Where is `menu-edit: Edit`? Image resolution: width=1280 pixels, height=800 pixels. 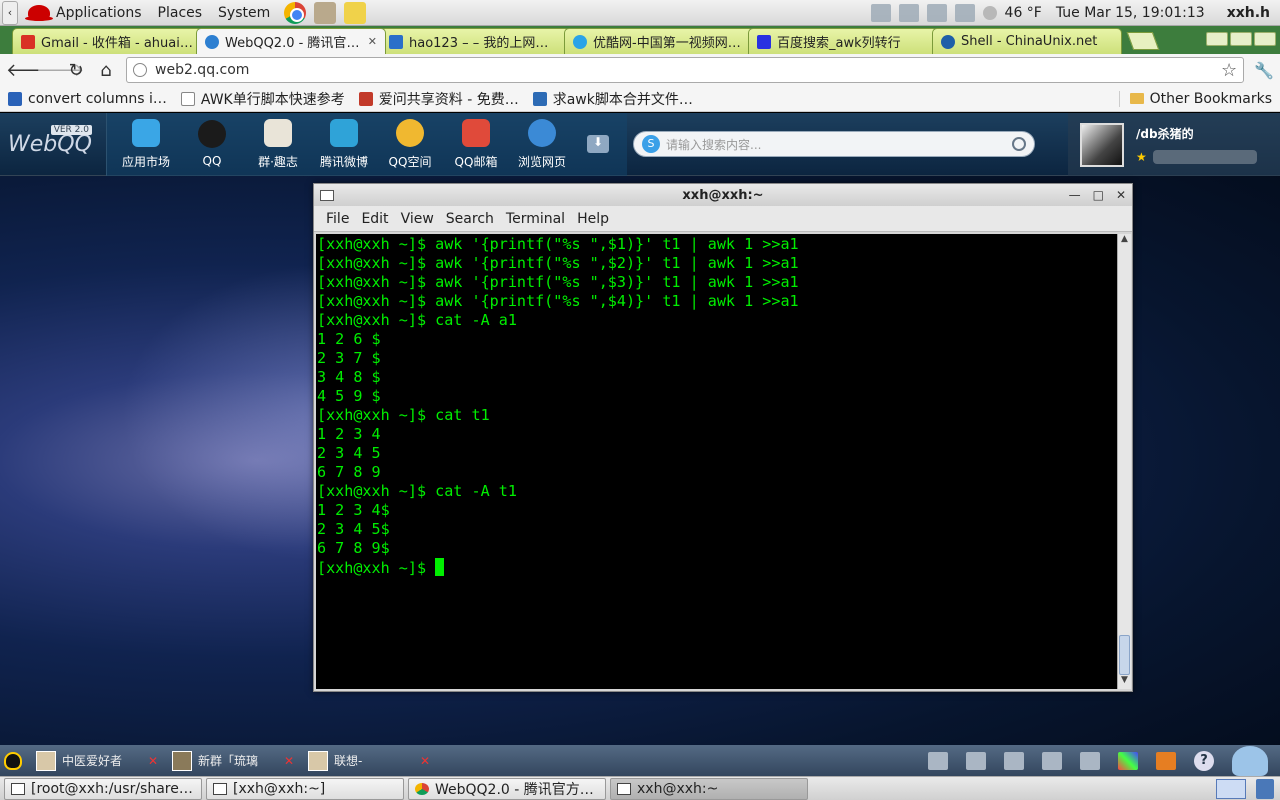 menu-edit: Edit is located at coordinates (374, 219).